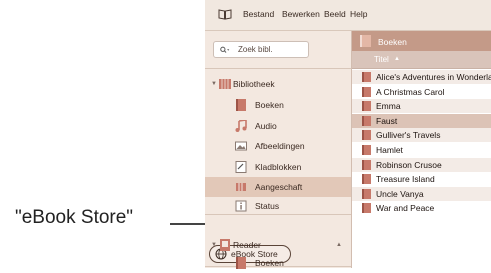 The image size is (491, 273). I want to click on sidebar-item-label: Reader, so click(247, 245).